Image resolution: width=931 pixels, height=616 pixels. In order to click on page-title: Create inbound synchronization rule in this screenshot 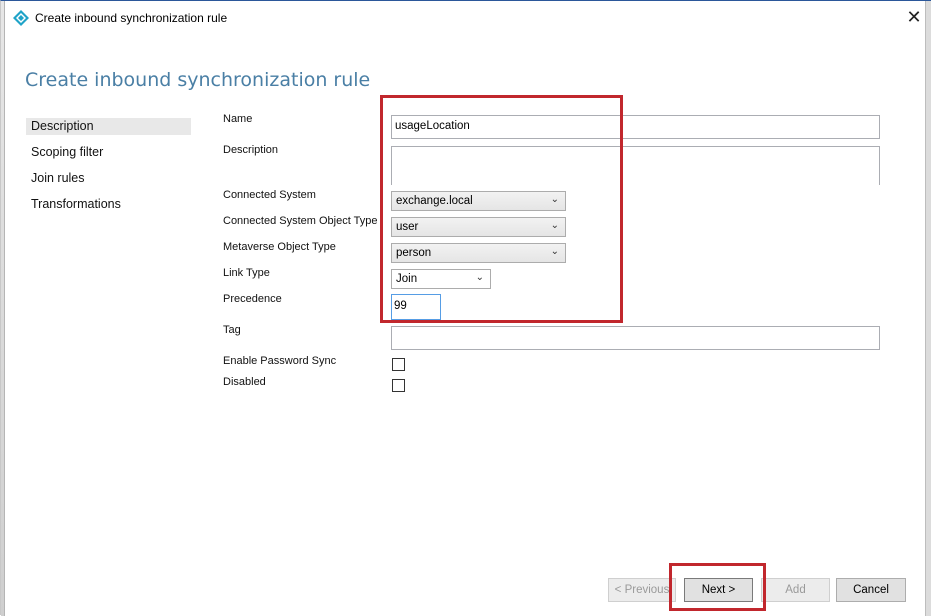, I will do `click(198, 80)`.